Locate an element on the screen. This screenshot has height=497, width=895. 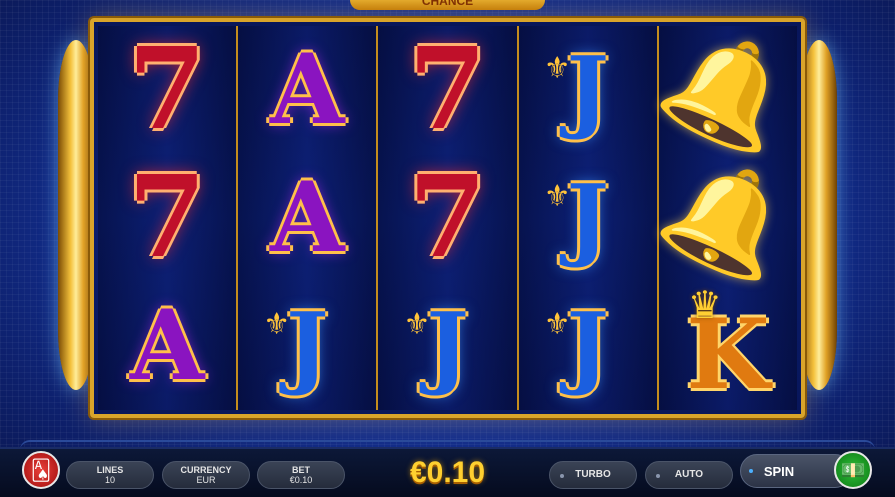
reel-cell: ♛ K is located at coordinates (728, 346).